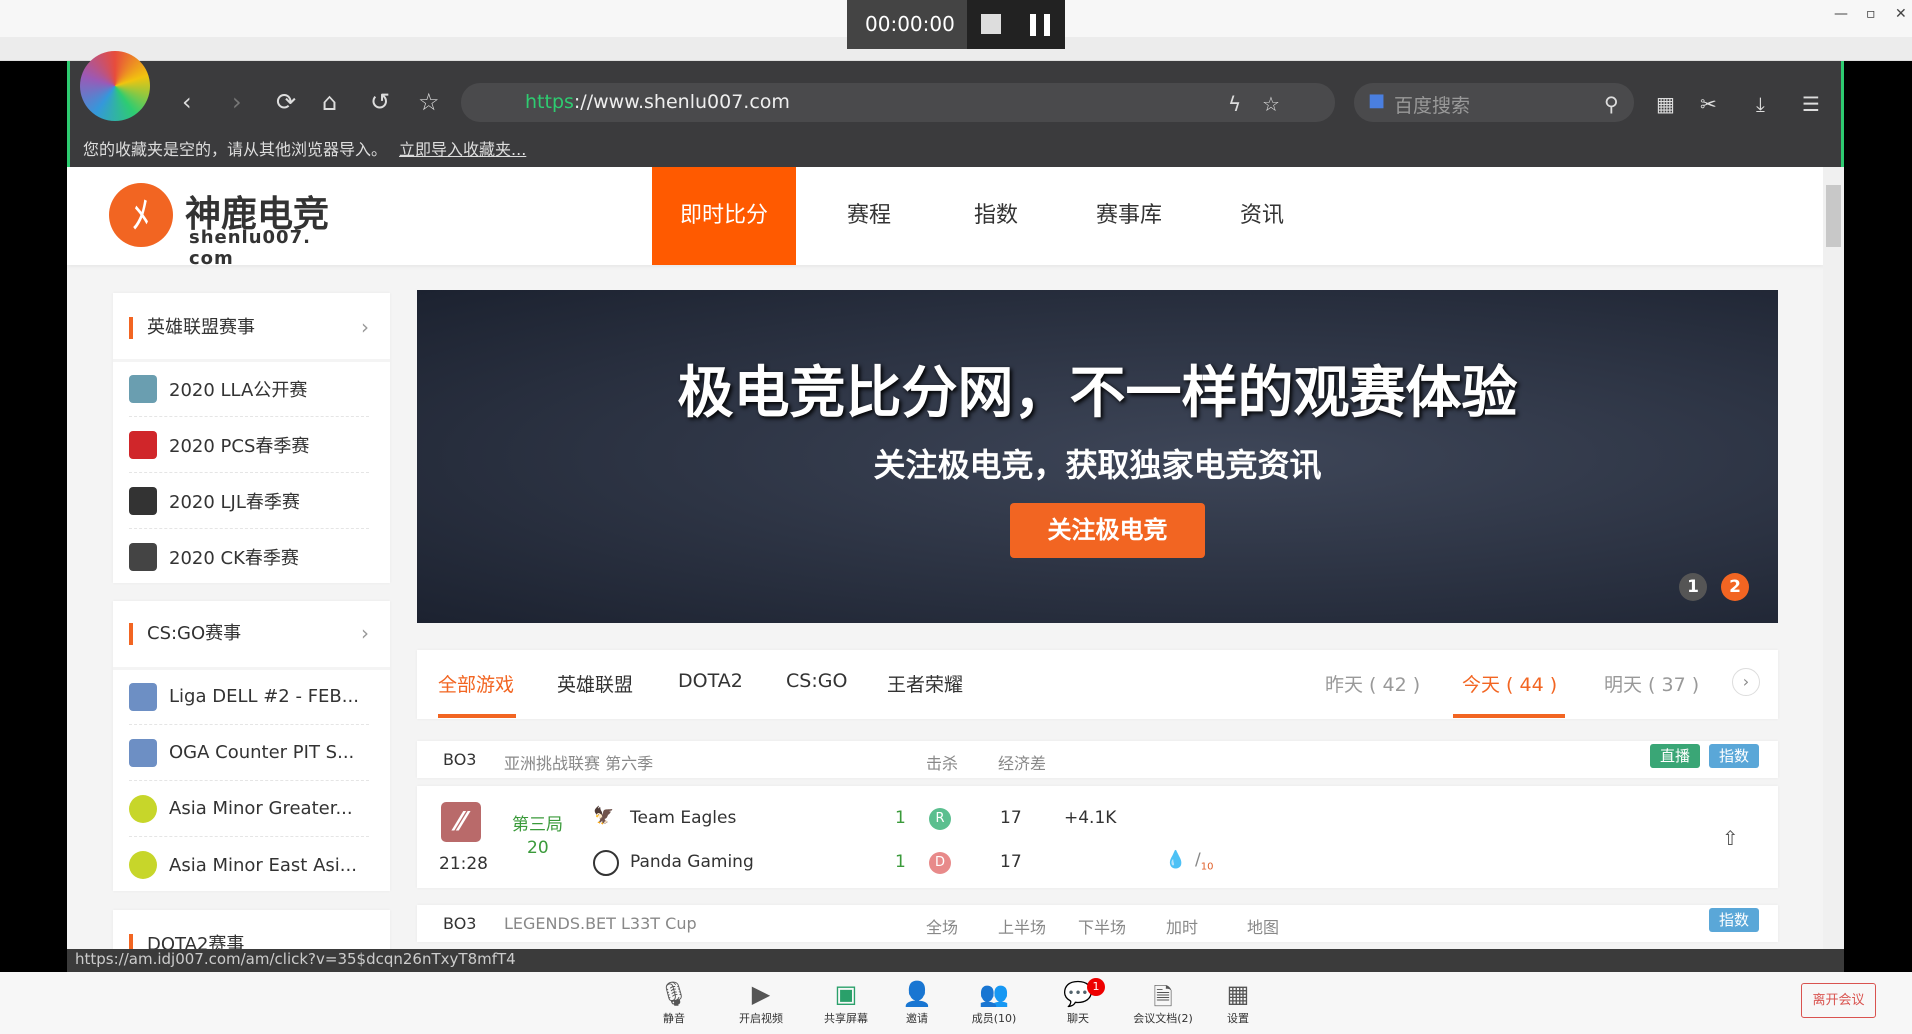 The width and height of the screenshot is (1912, 1034). I want to click on share-screen-button: ▣ 共享屏幕, so click(846, 1003).